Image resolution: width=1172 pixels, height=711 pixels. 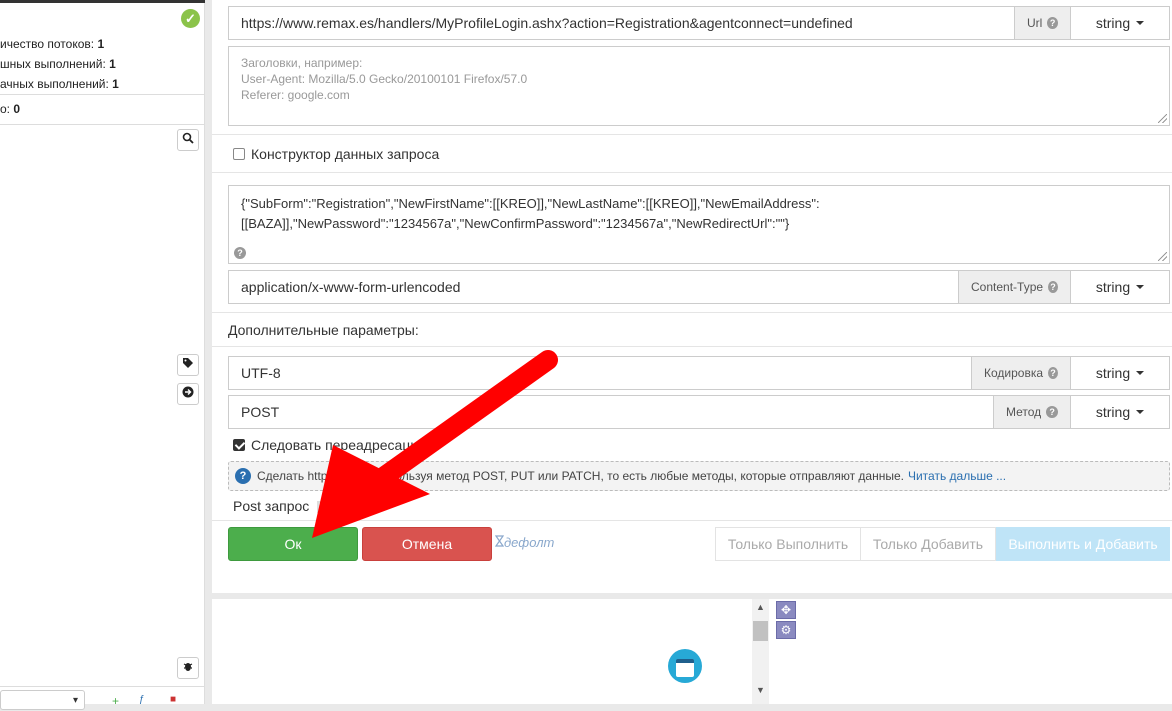 What do you see at coordinates (239, 154) in the screenshot?
I see `constructor-checkbox` at bounding box center [239, 154].